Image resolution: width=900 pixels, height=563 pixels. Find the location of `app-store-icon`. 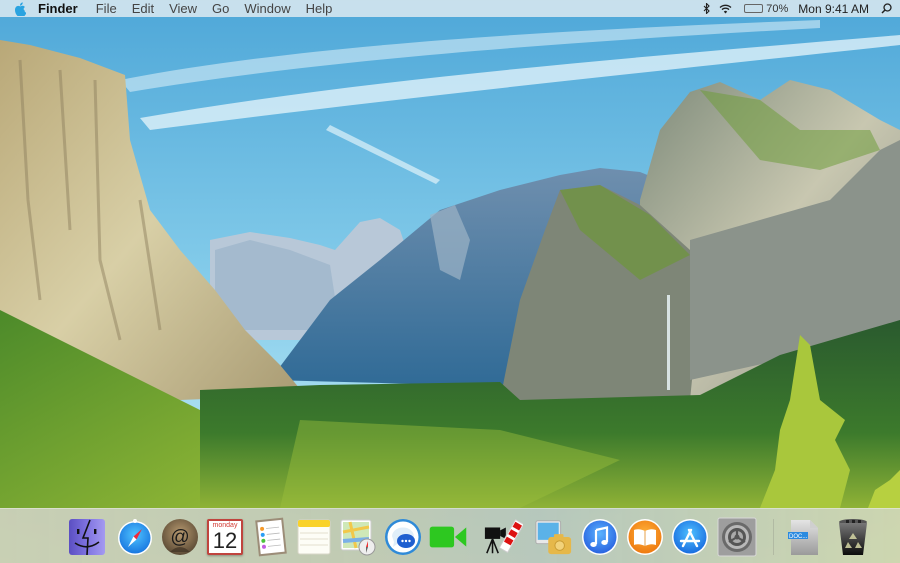

app-store-icon is located at coordinates (690, 537).